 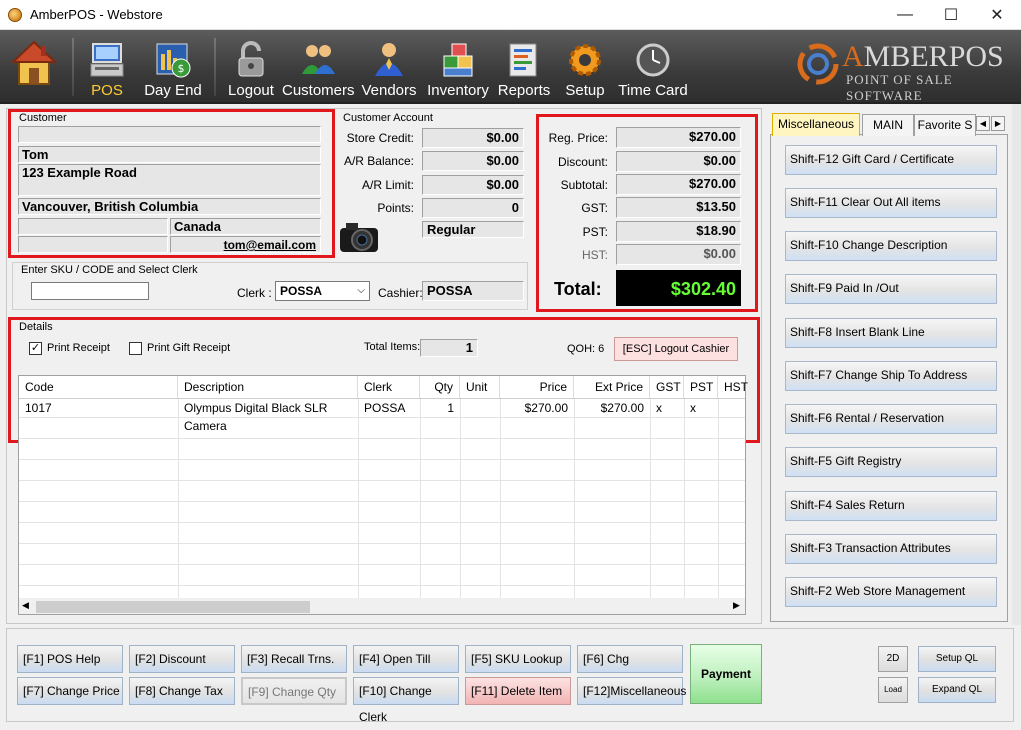 What do you see at coordinates (182, 659) in the screenshot?
I see `discount-button: [F2] Discount` at bounding box center [182, 659].